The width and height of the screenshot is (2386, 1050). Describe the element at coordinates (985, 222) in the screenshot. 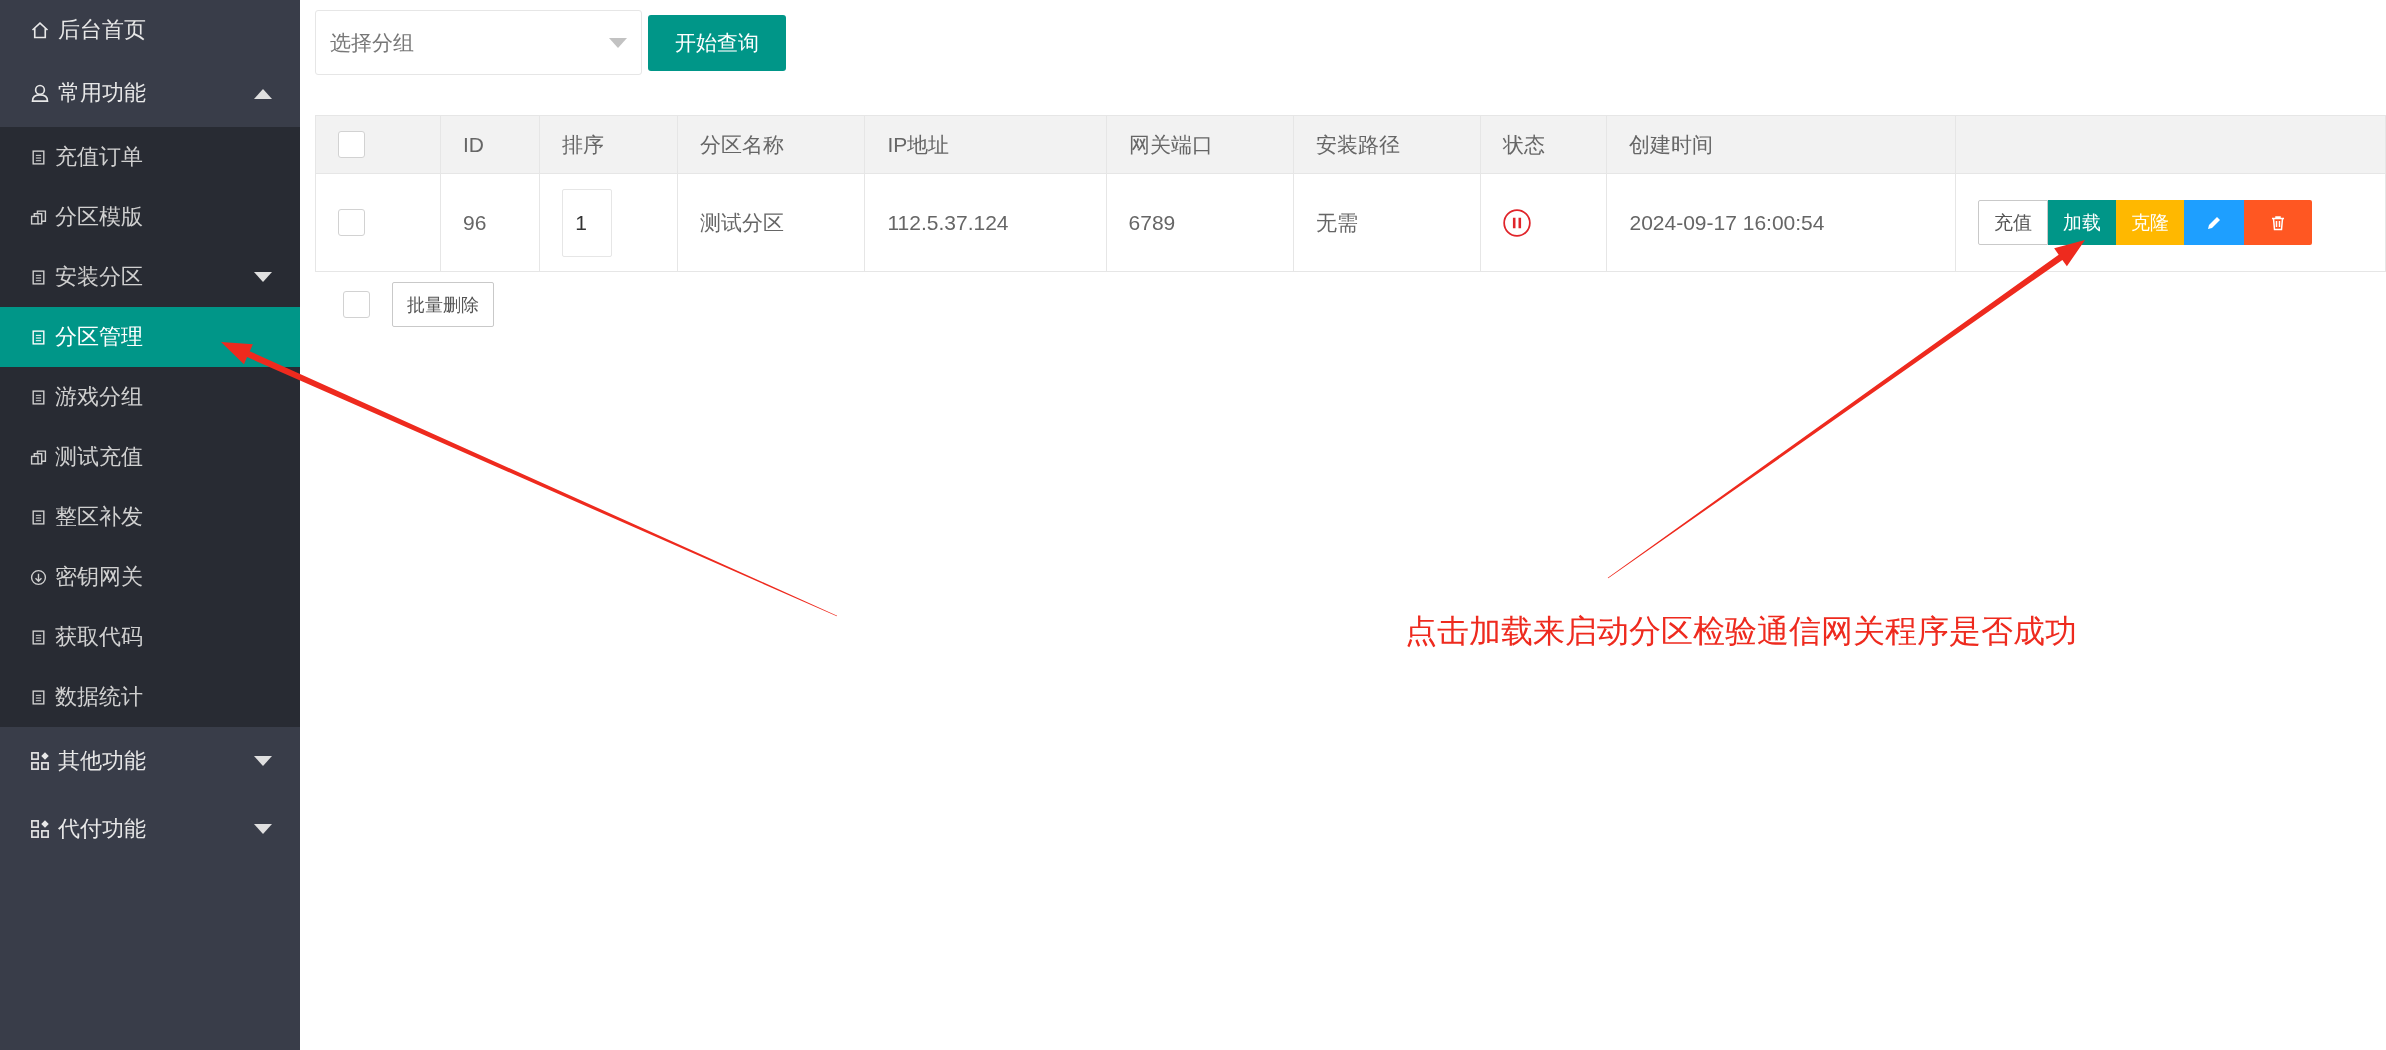

I see `table-cell: 112.5.37.124` at that location.